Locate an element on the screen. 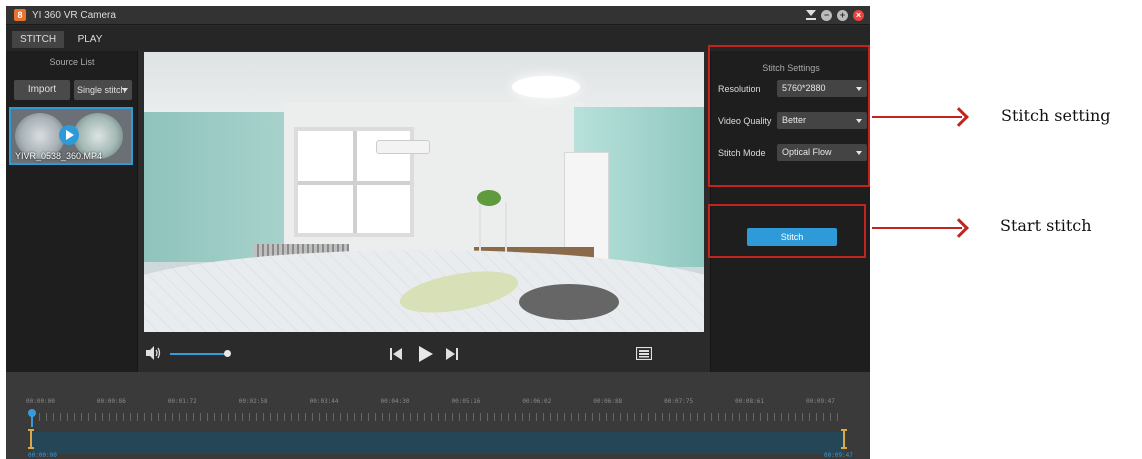 The height and width of the screenshot is (459, 1142). play-icon is located at coordinates (426, 354).